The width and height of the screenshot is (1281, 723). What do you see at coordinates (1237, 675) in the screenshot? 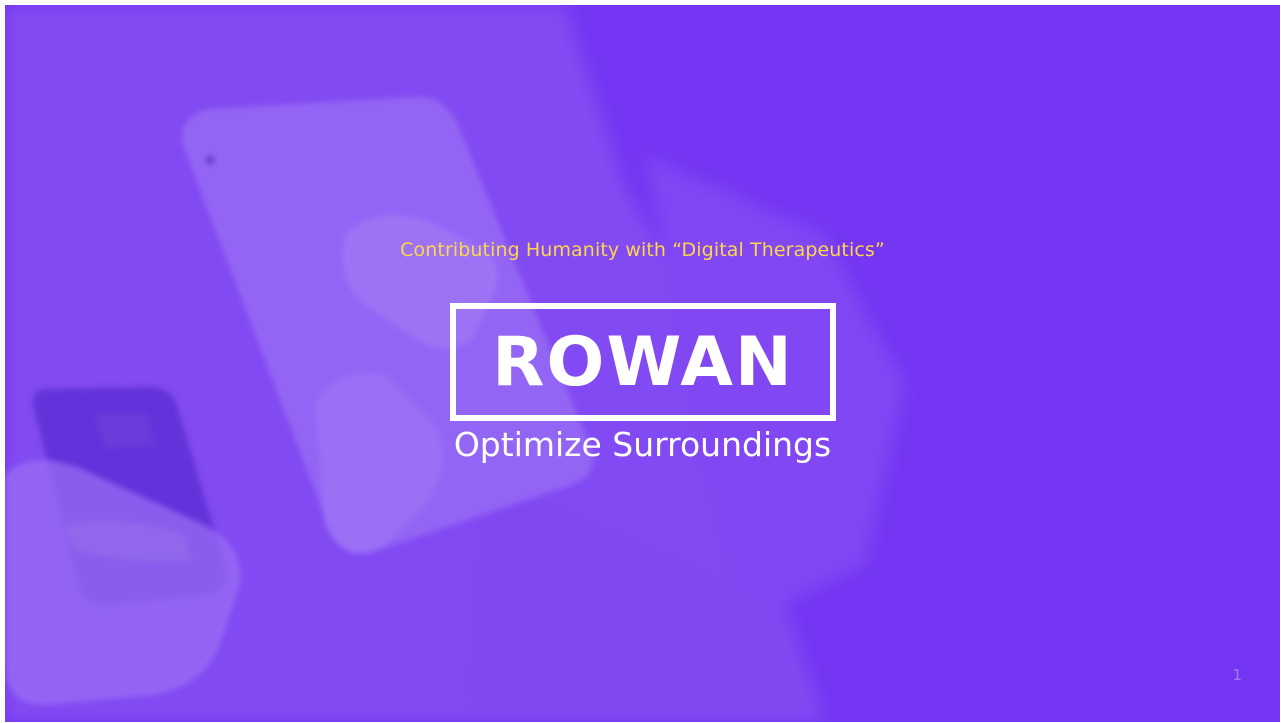
I see `page-number: 1` at bounding box center [1237, 675].